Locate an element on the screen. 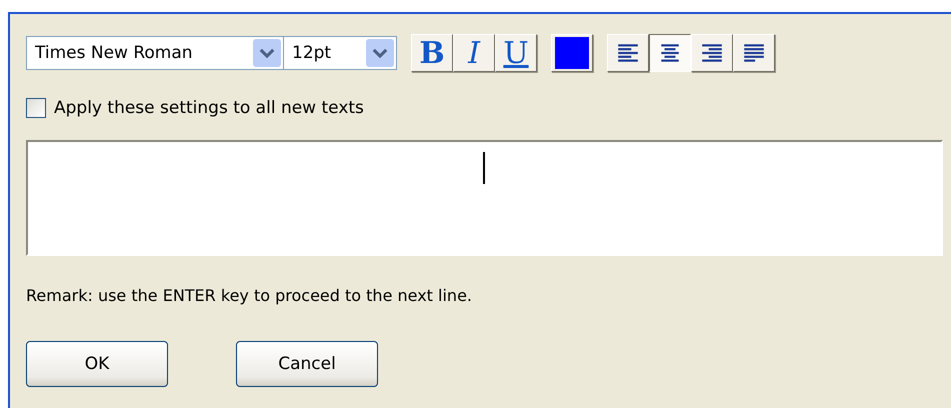 The height and width of the screenshot is (408, 951). remark-text: Remark: use the ENTER key to proceed to the next line. is located at coordinates (249, 295).